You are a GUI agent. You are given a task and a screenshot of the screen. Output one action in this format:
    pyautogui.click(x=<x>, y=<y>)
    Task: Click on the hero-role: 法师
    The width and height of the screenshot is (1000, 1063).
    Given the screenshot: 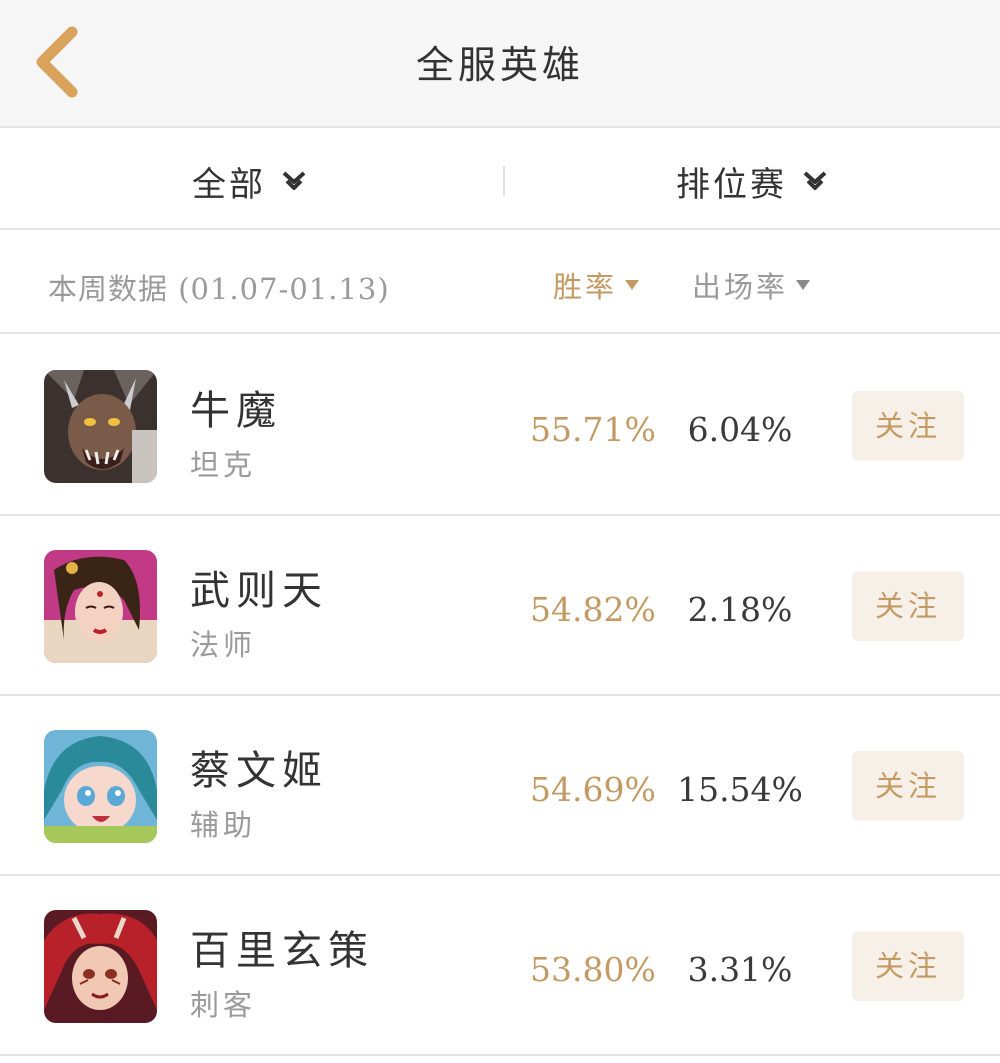 What is the action you would take?
    pyautogui.click(x=223, y=645)
    